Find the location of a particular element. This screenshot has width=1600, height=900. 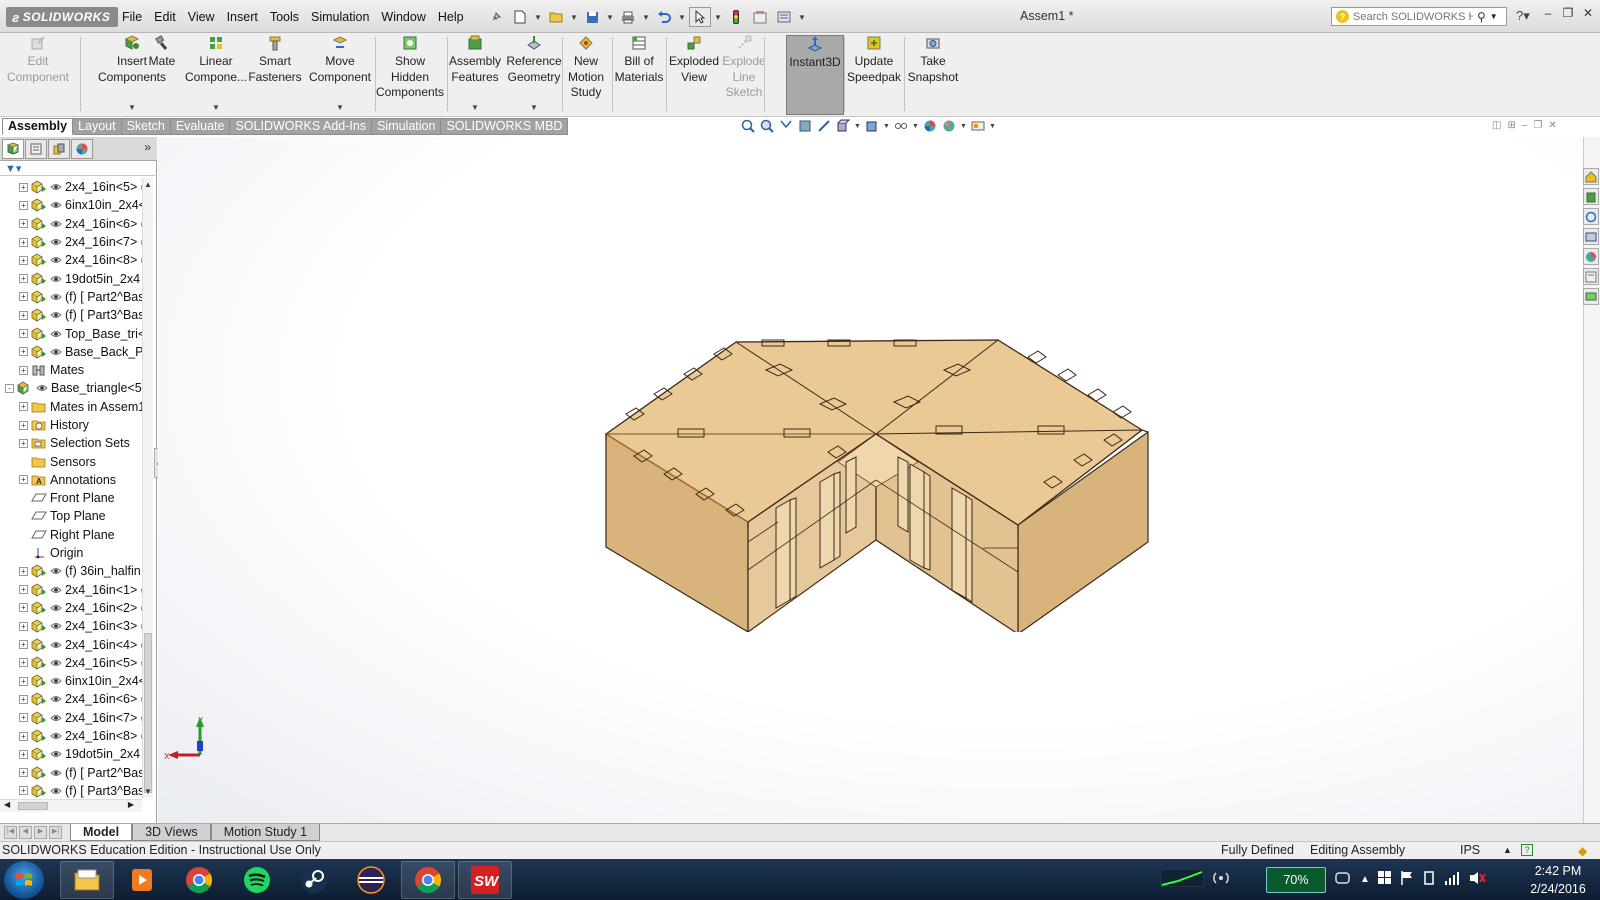

menu-file: File is located at coordinates (132, 17).